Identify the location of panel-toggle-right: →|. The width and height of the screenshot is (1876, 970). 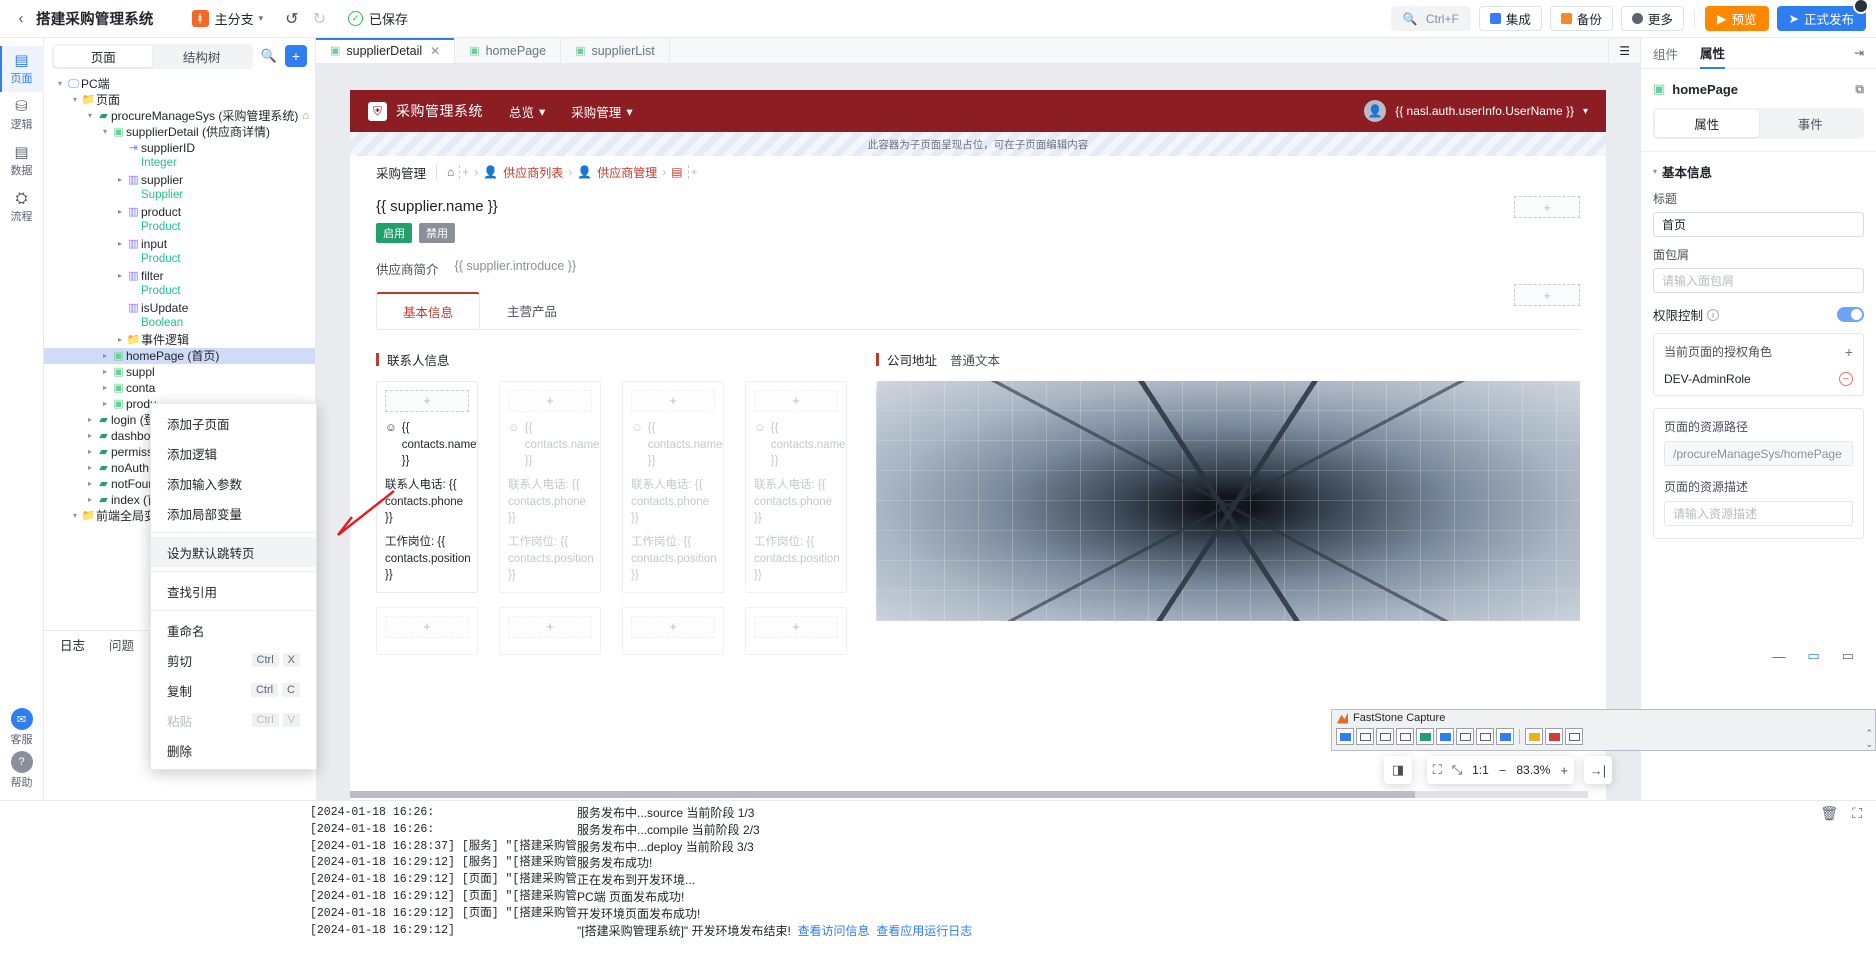
(1598, 770).